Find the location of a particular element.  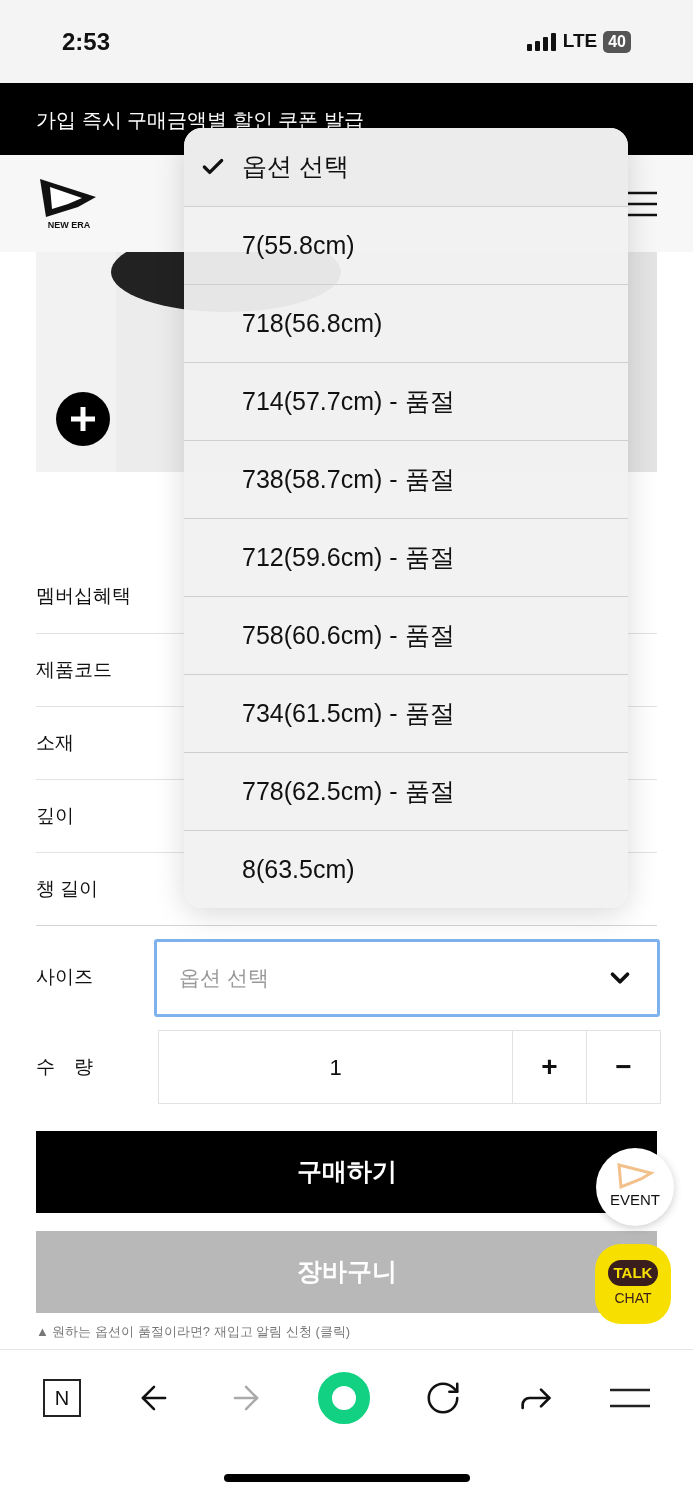

dropdown-option: 7(55.8cm) is located at coordinates (406, 245).